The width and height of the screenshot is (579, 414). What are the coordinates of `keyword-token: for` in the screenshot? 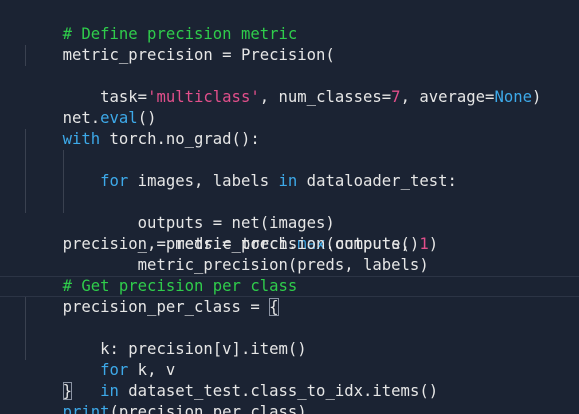 It's located at (114, 370).